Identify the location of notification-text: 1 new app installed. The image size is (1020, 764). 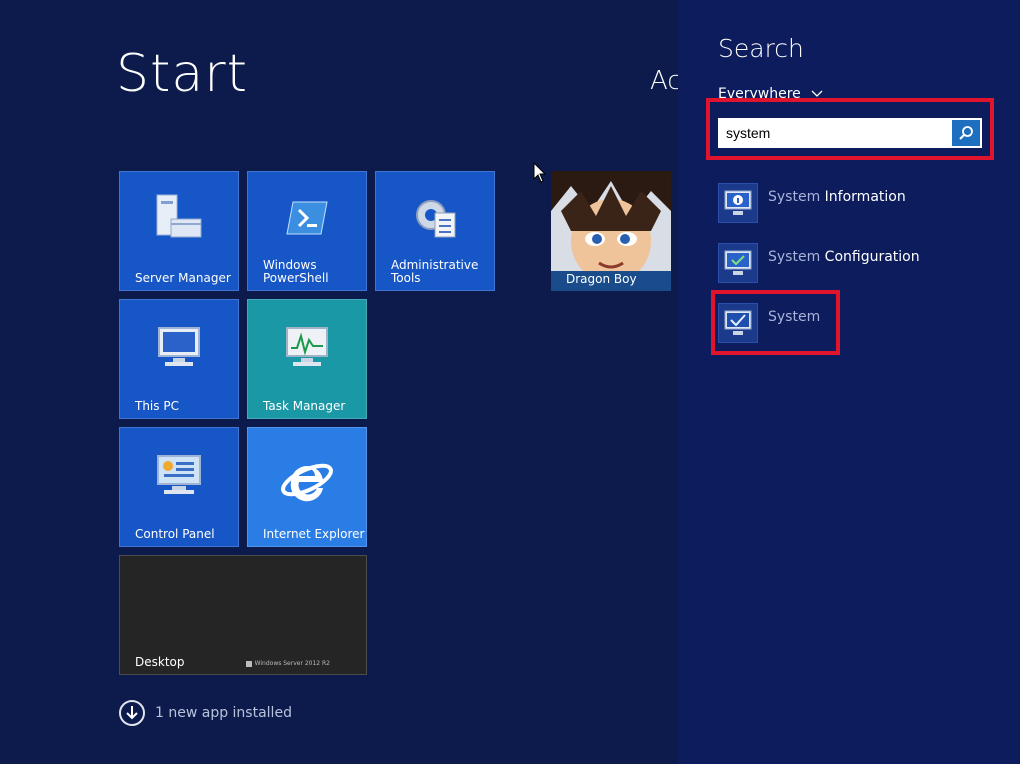
(223, 713).